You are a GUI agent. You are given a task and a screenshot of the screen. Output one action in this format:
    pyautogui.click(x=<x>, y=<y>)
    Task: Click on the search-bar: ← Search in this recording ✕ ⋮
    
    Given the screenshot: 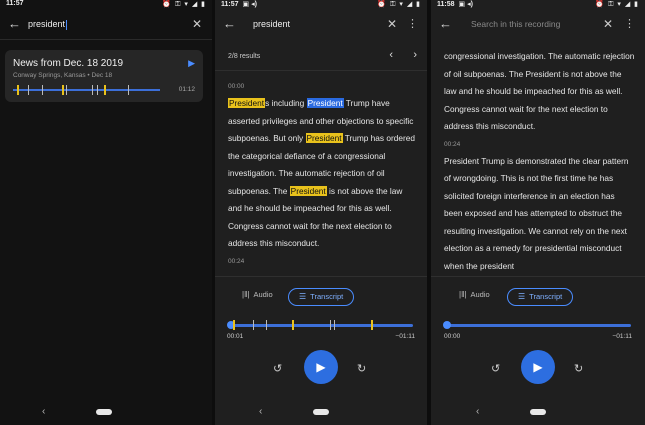 What is the action you would take?
    pyautogui.click(x=538, y=25)
    